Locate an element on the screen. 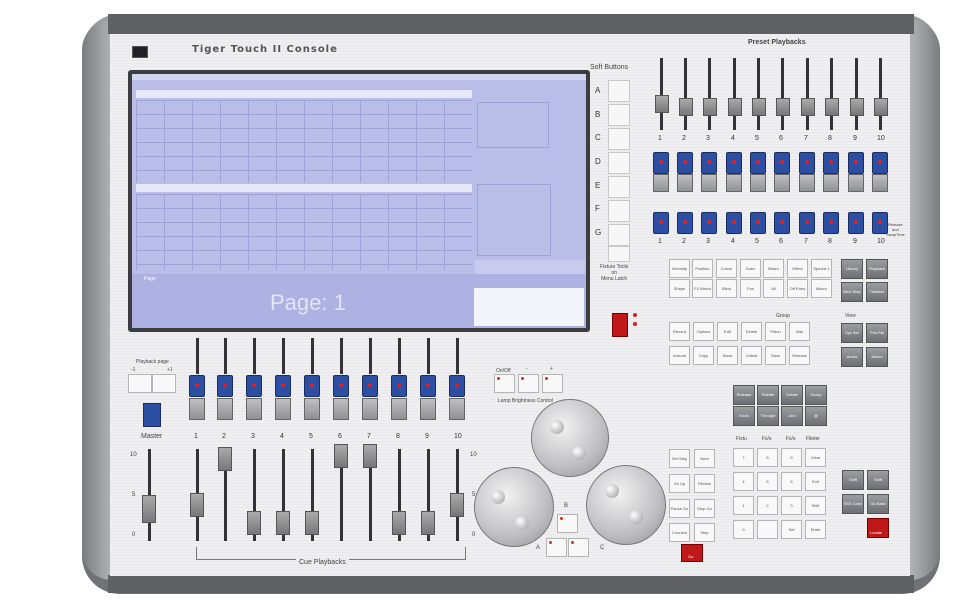 Image resolution: width=975 pixels, height=603 pixels. keypad-key-10: 2 is located at coordinates (767, 505).